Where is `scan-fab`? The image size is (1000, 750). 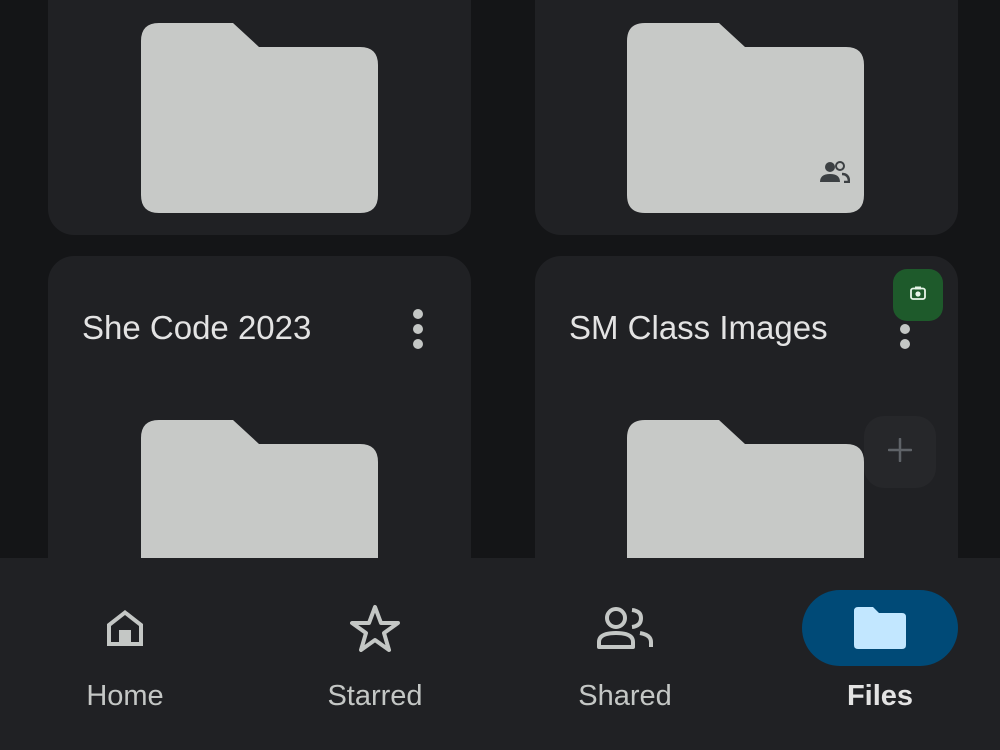 scan-fab is located at coordinates (918, 295).